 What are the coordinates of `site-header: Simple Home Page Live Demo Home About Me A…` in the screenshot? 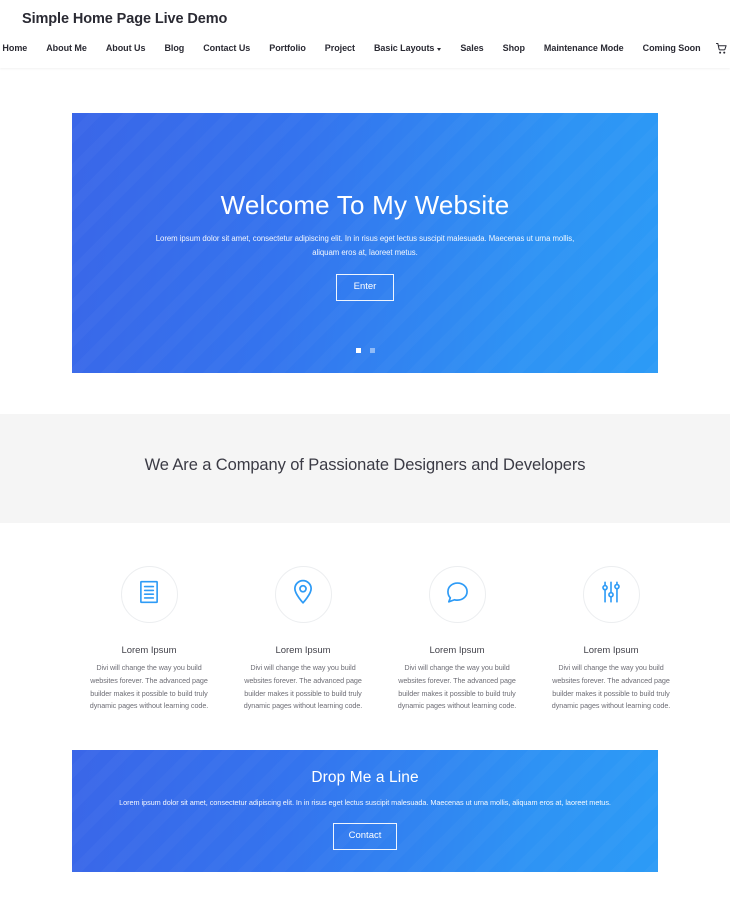 It's located at (365, 34).